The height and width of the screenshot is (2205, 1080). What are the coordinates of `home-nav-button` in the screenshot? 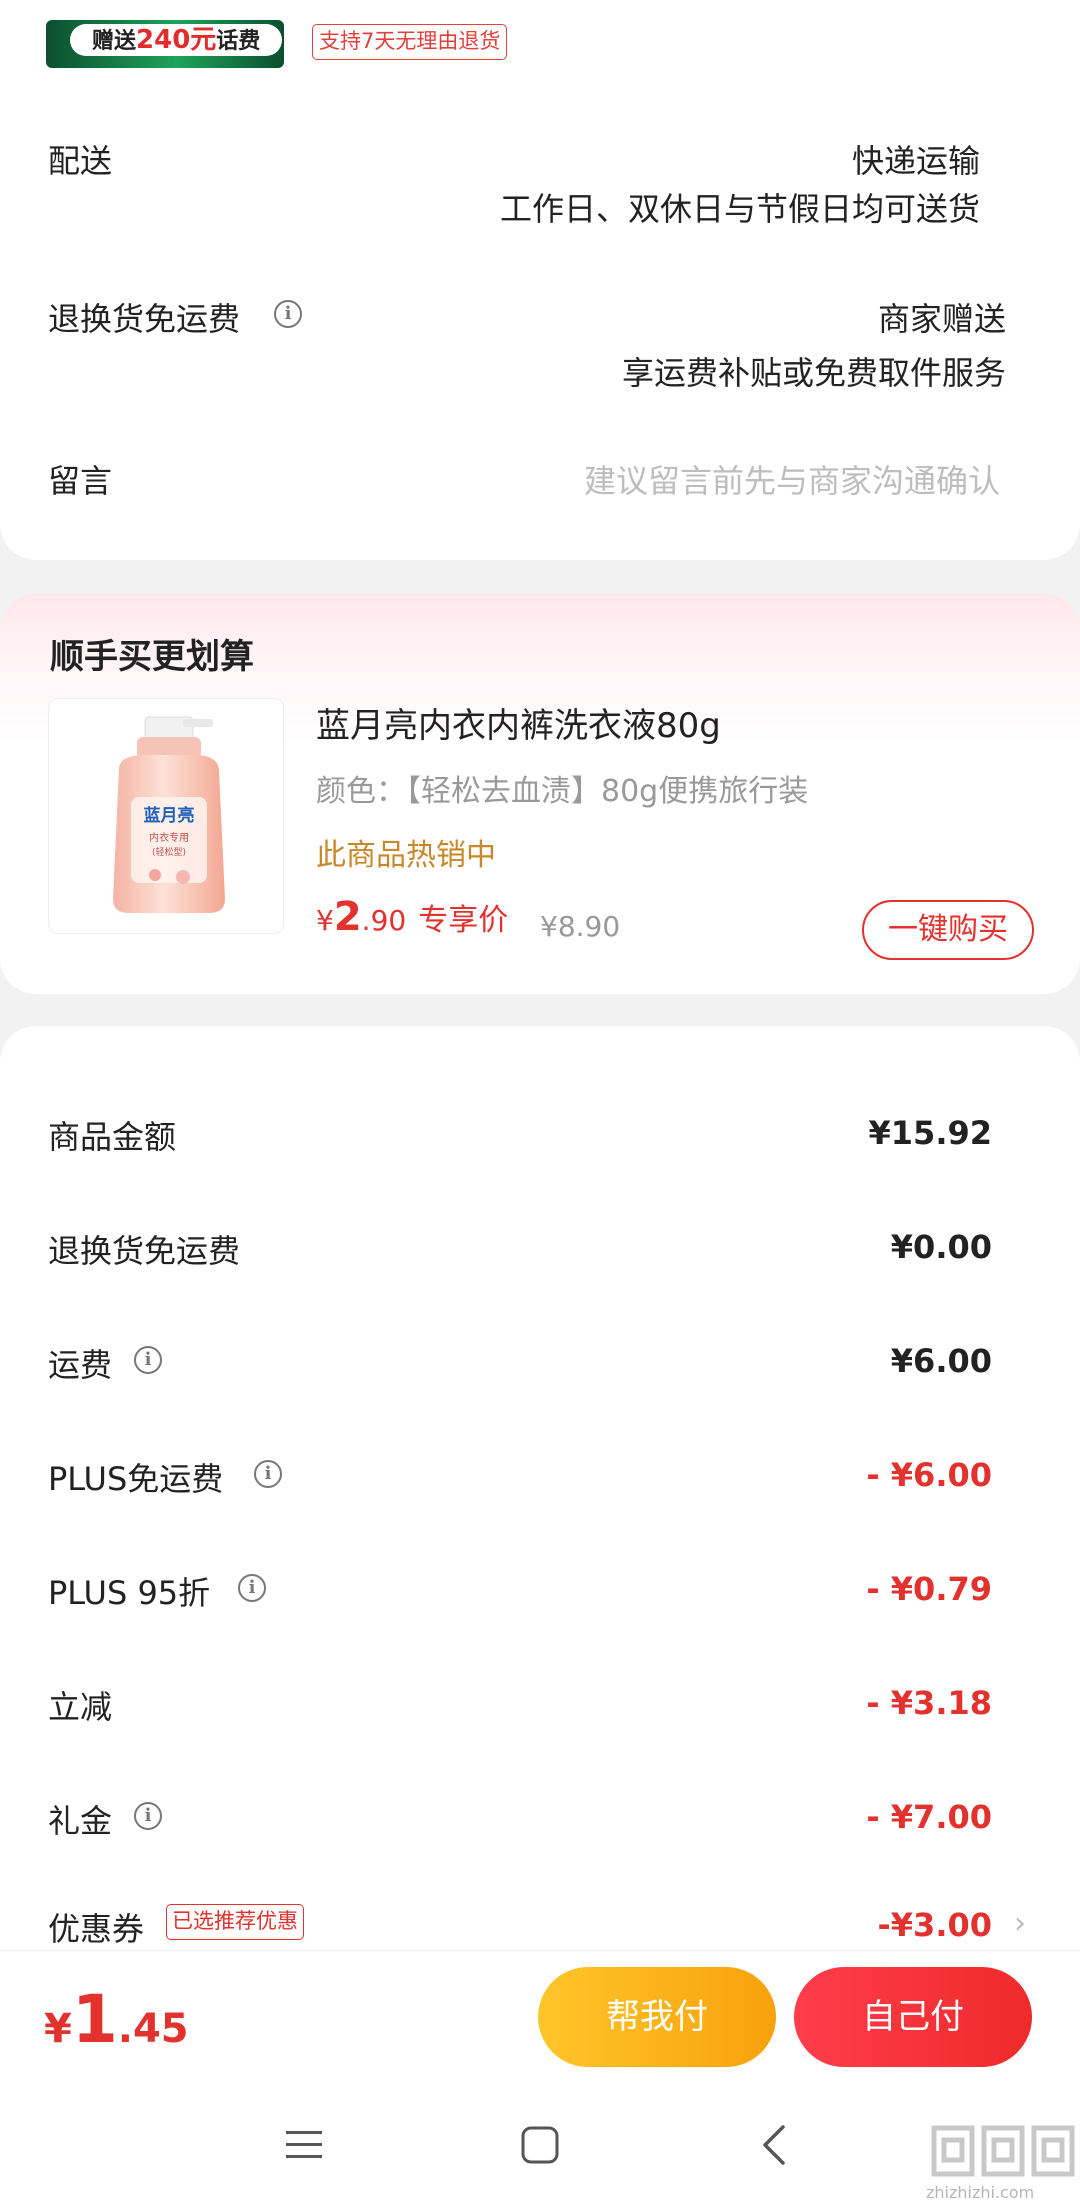 It's located at (540, 2145).